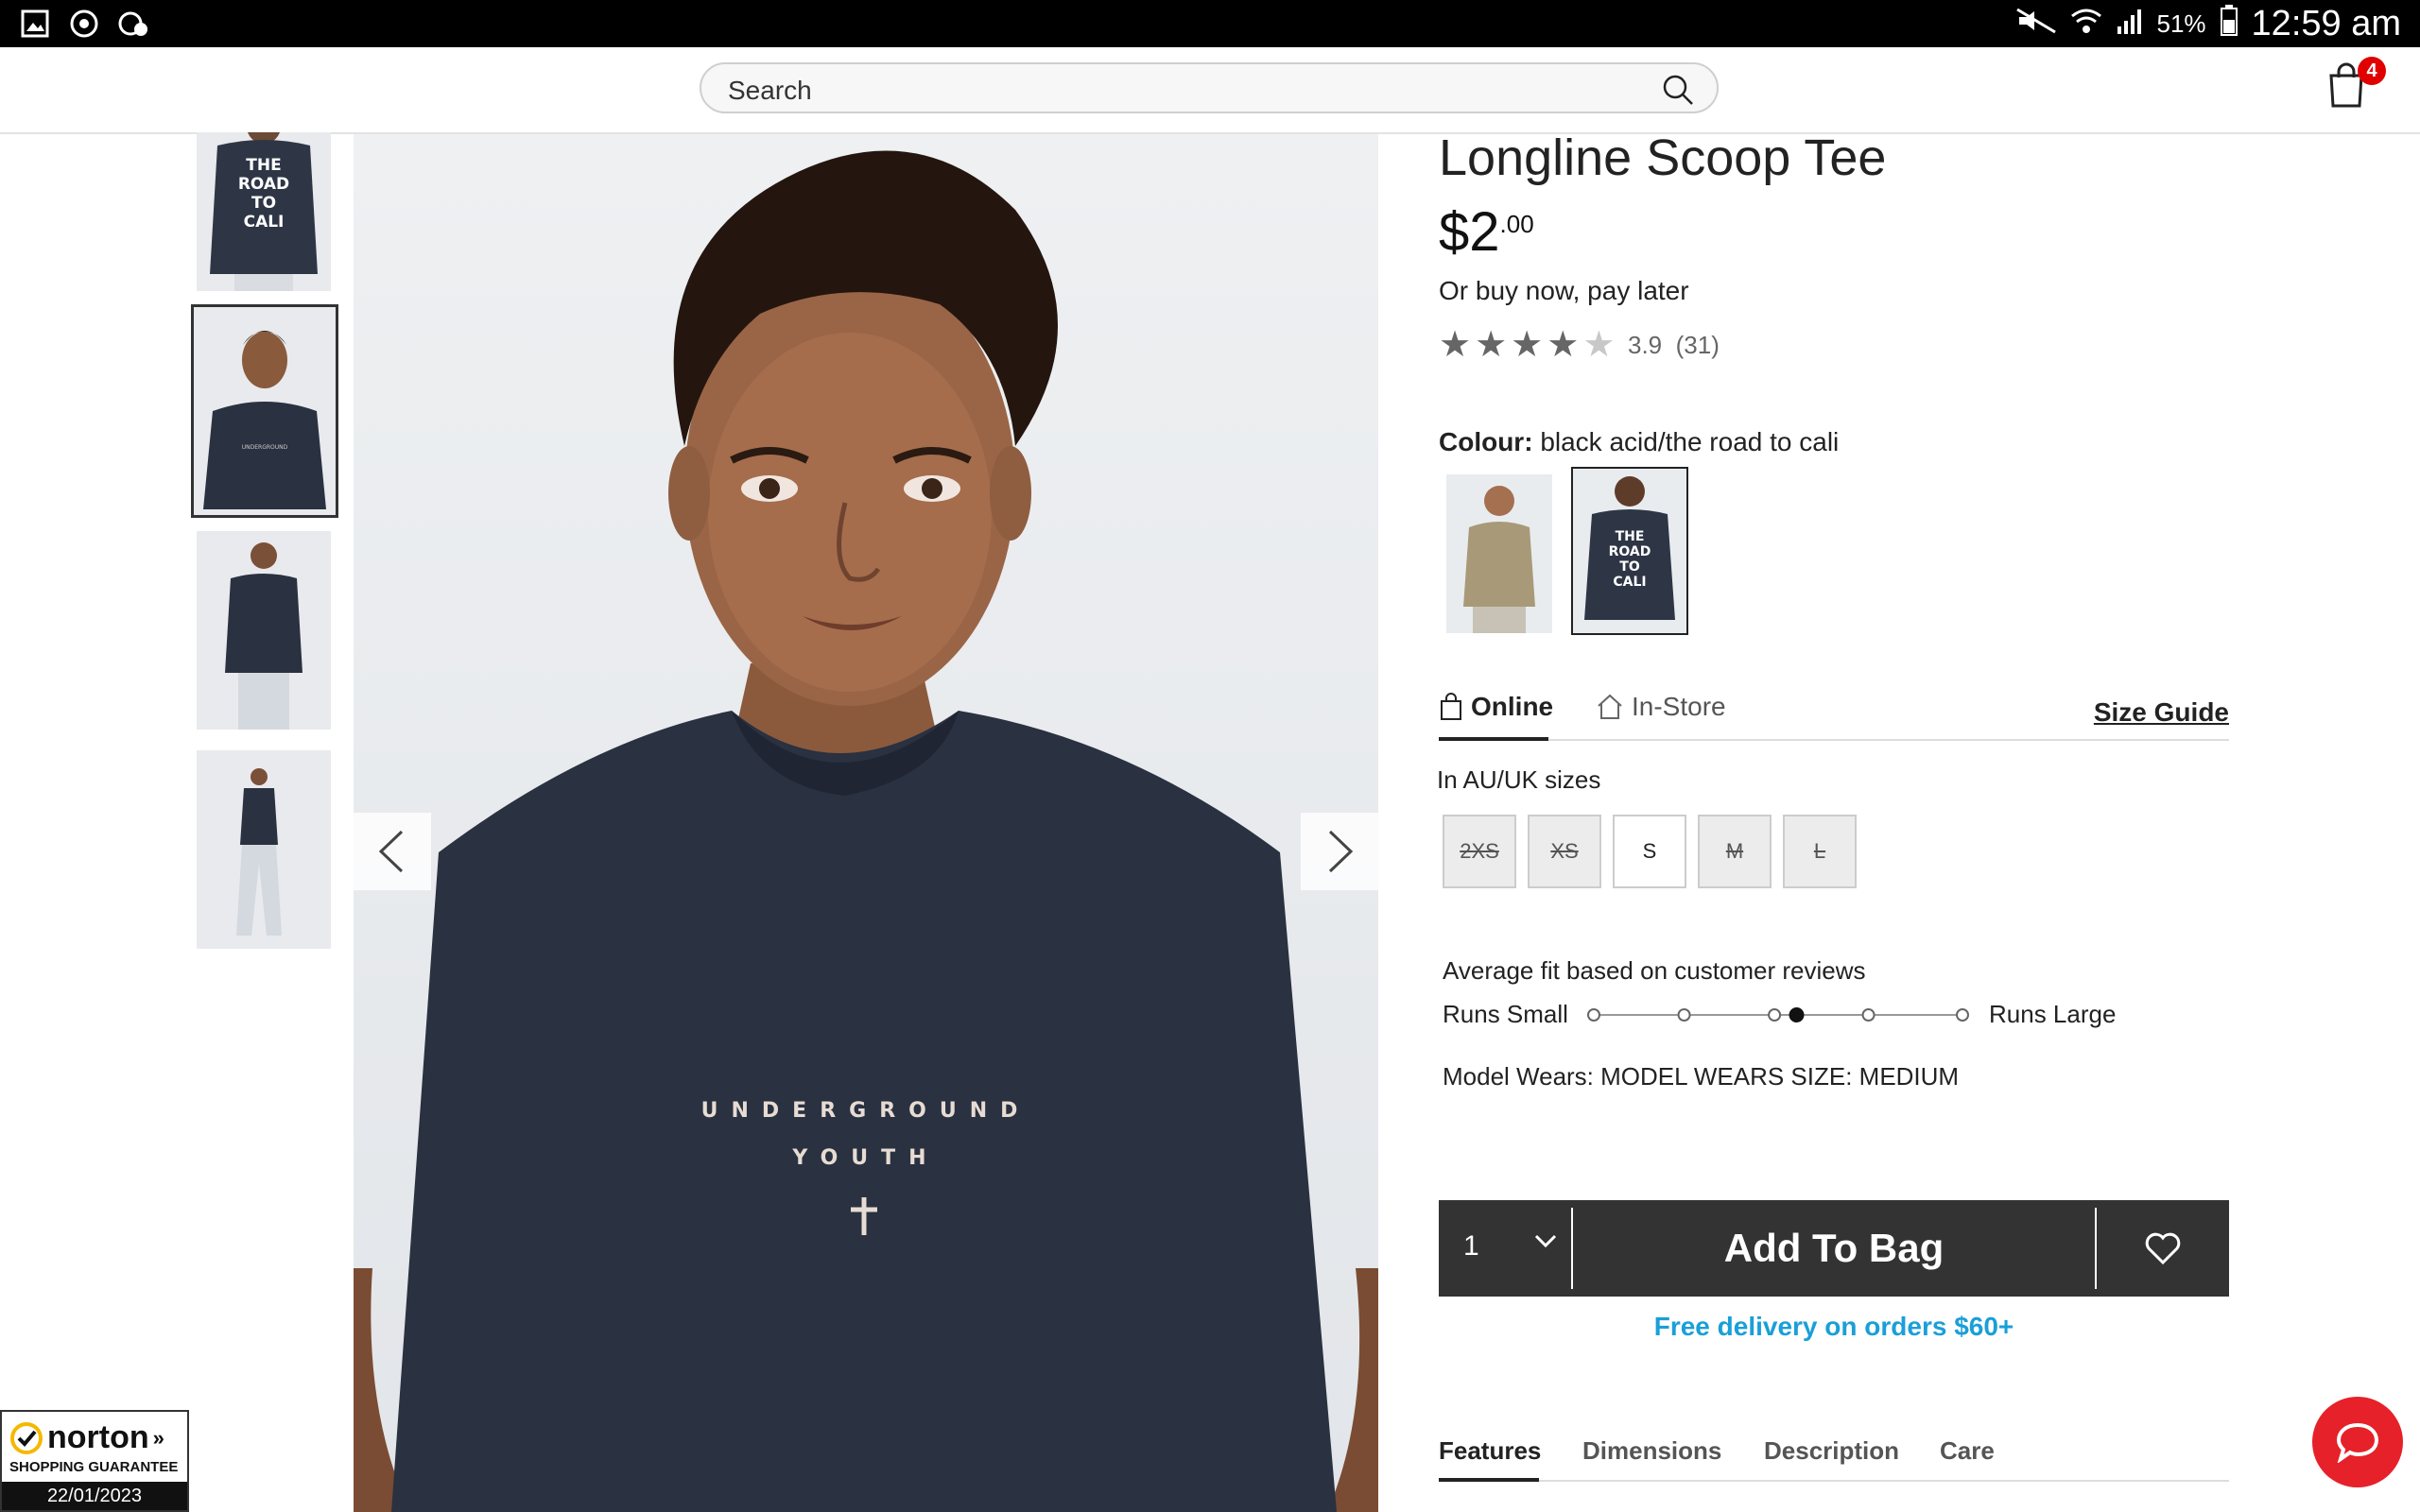 The width and height of the screenshot is (2420, 1512). Describe the element at coordinates (263, 184) in the screenshot. I see `svg-text: ROAD` at that location.